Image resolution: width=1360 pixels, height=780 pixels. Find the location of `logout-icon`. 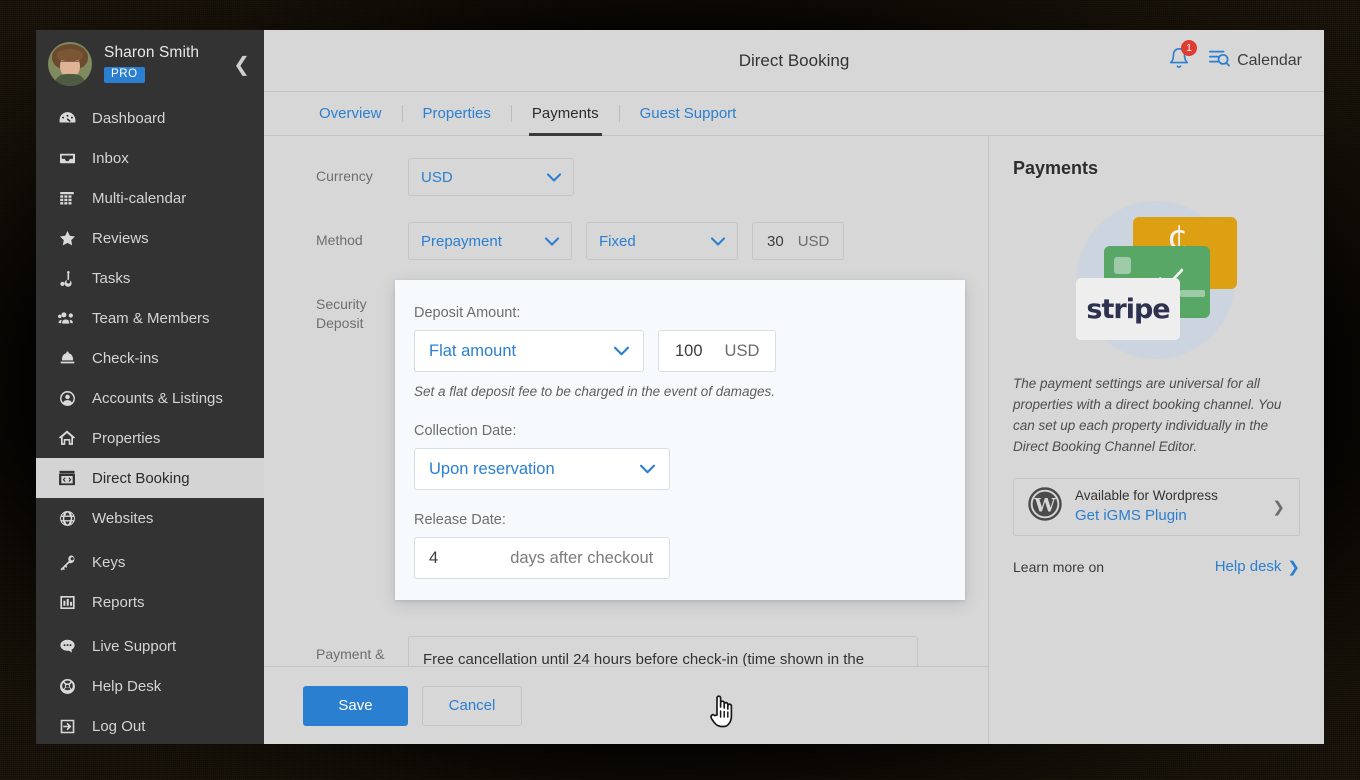

logout-icon is located at coordinates (67, 726).